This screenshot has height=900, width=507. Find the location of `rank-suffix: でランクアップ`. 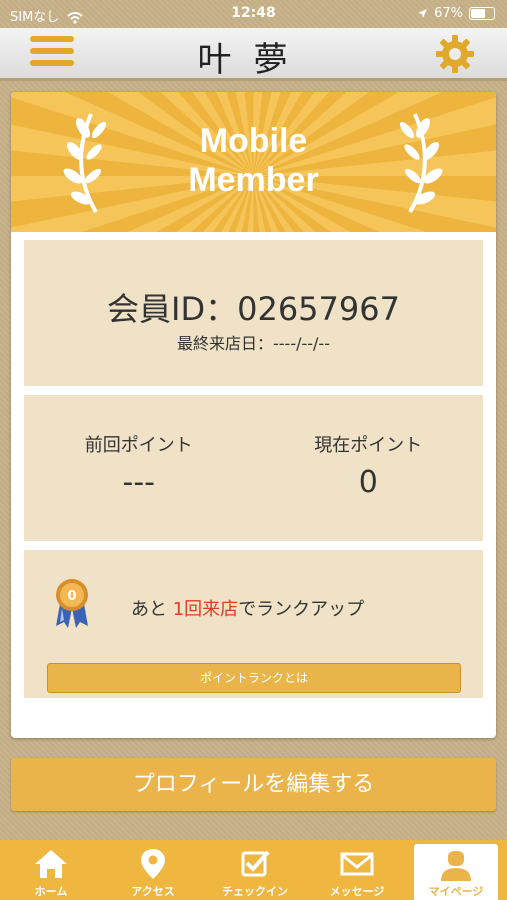

rank-suffix: でランクアップ is located at coordinates (301, 609).